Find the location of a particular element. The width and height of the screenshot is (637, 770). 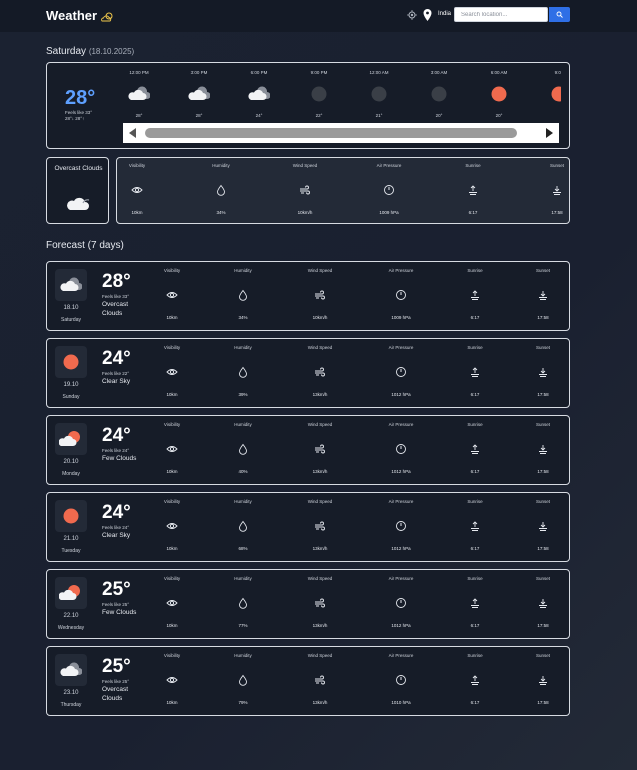

current-condition-card: Overcast Clouds is located at coordinates (77, 190).